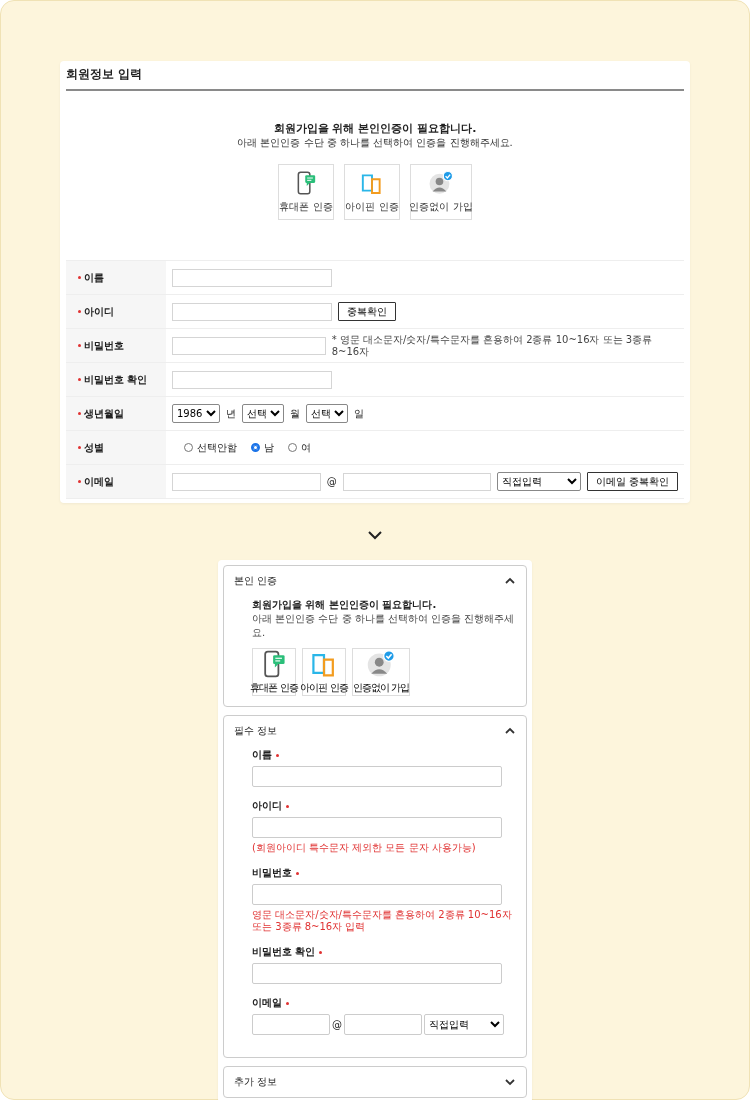 The width and height of the screenshot is (750, 1100). What do you see at coordinates (375, 535) in the screenshot?
I see `arrow-down-icon` at bounding box center [375, 535].